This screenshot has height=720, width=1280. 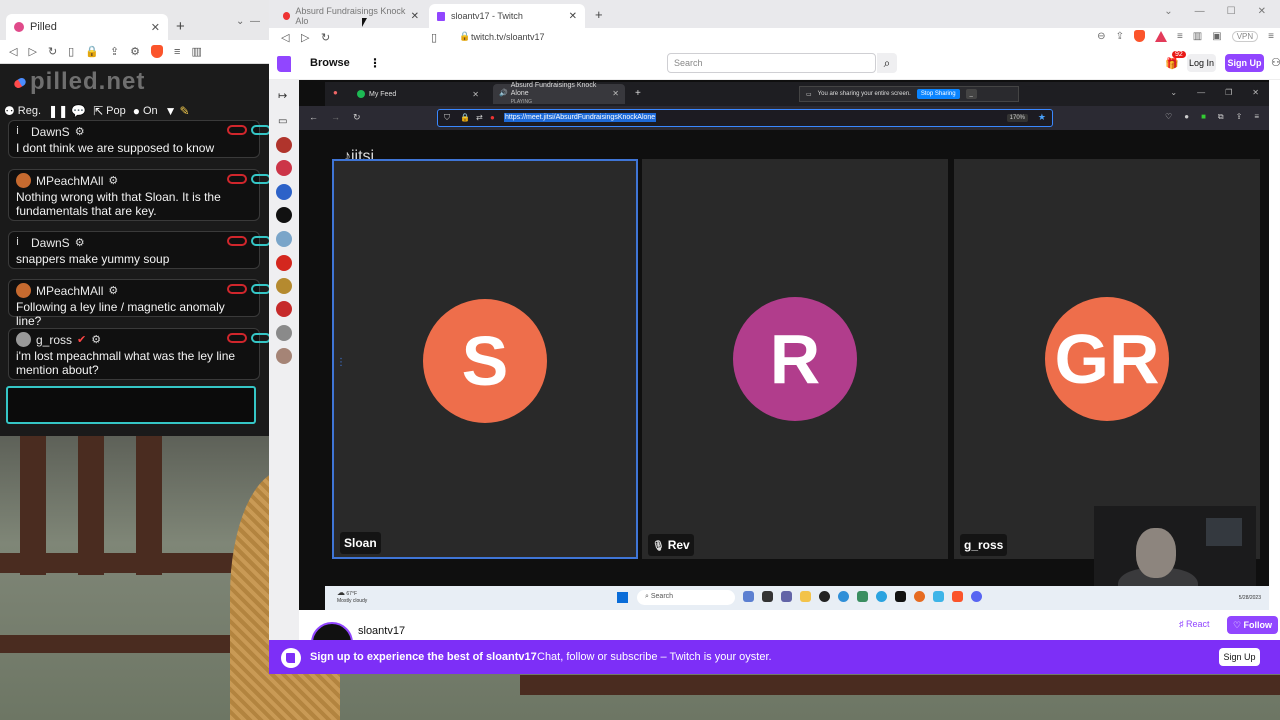 I want to click on tab-twitch: sloantv17 - Twitch ✕, so click(x=507, y=16).